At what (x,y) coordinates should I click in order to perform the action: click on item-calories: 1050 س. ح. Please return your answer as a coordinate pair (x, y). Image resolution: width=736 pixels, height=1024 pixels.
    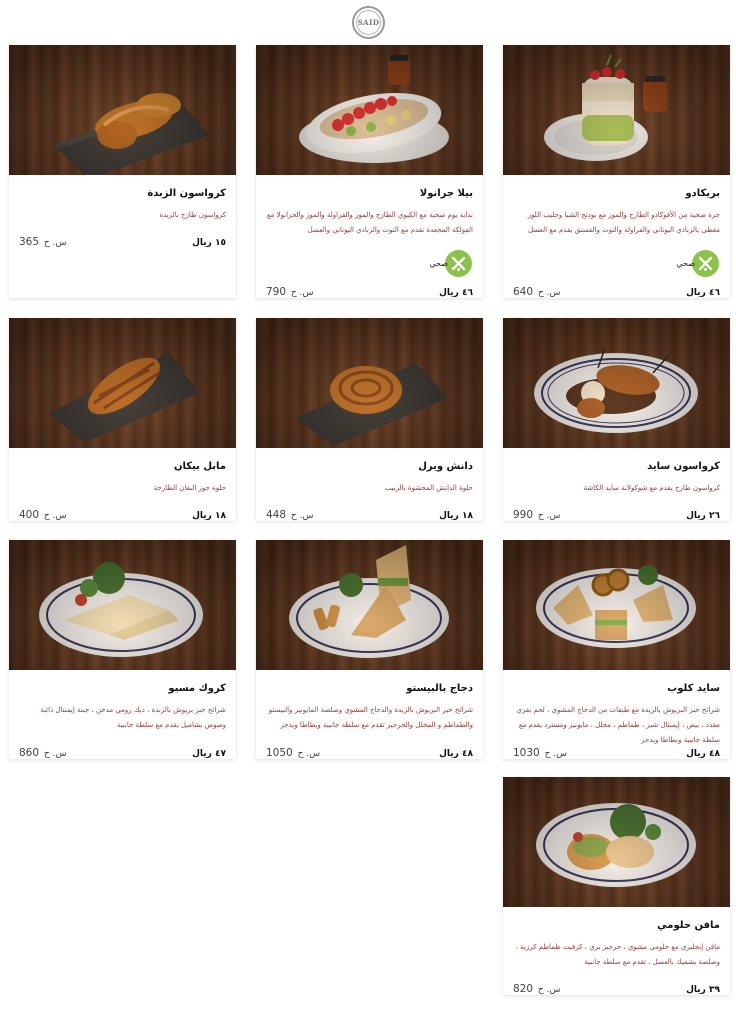
    Looking at the image, I should click on (293, 753).